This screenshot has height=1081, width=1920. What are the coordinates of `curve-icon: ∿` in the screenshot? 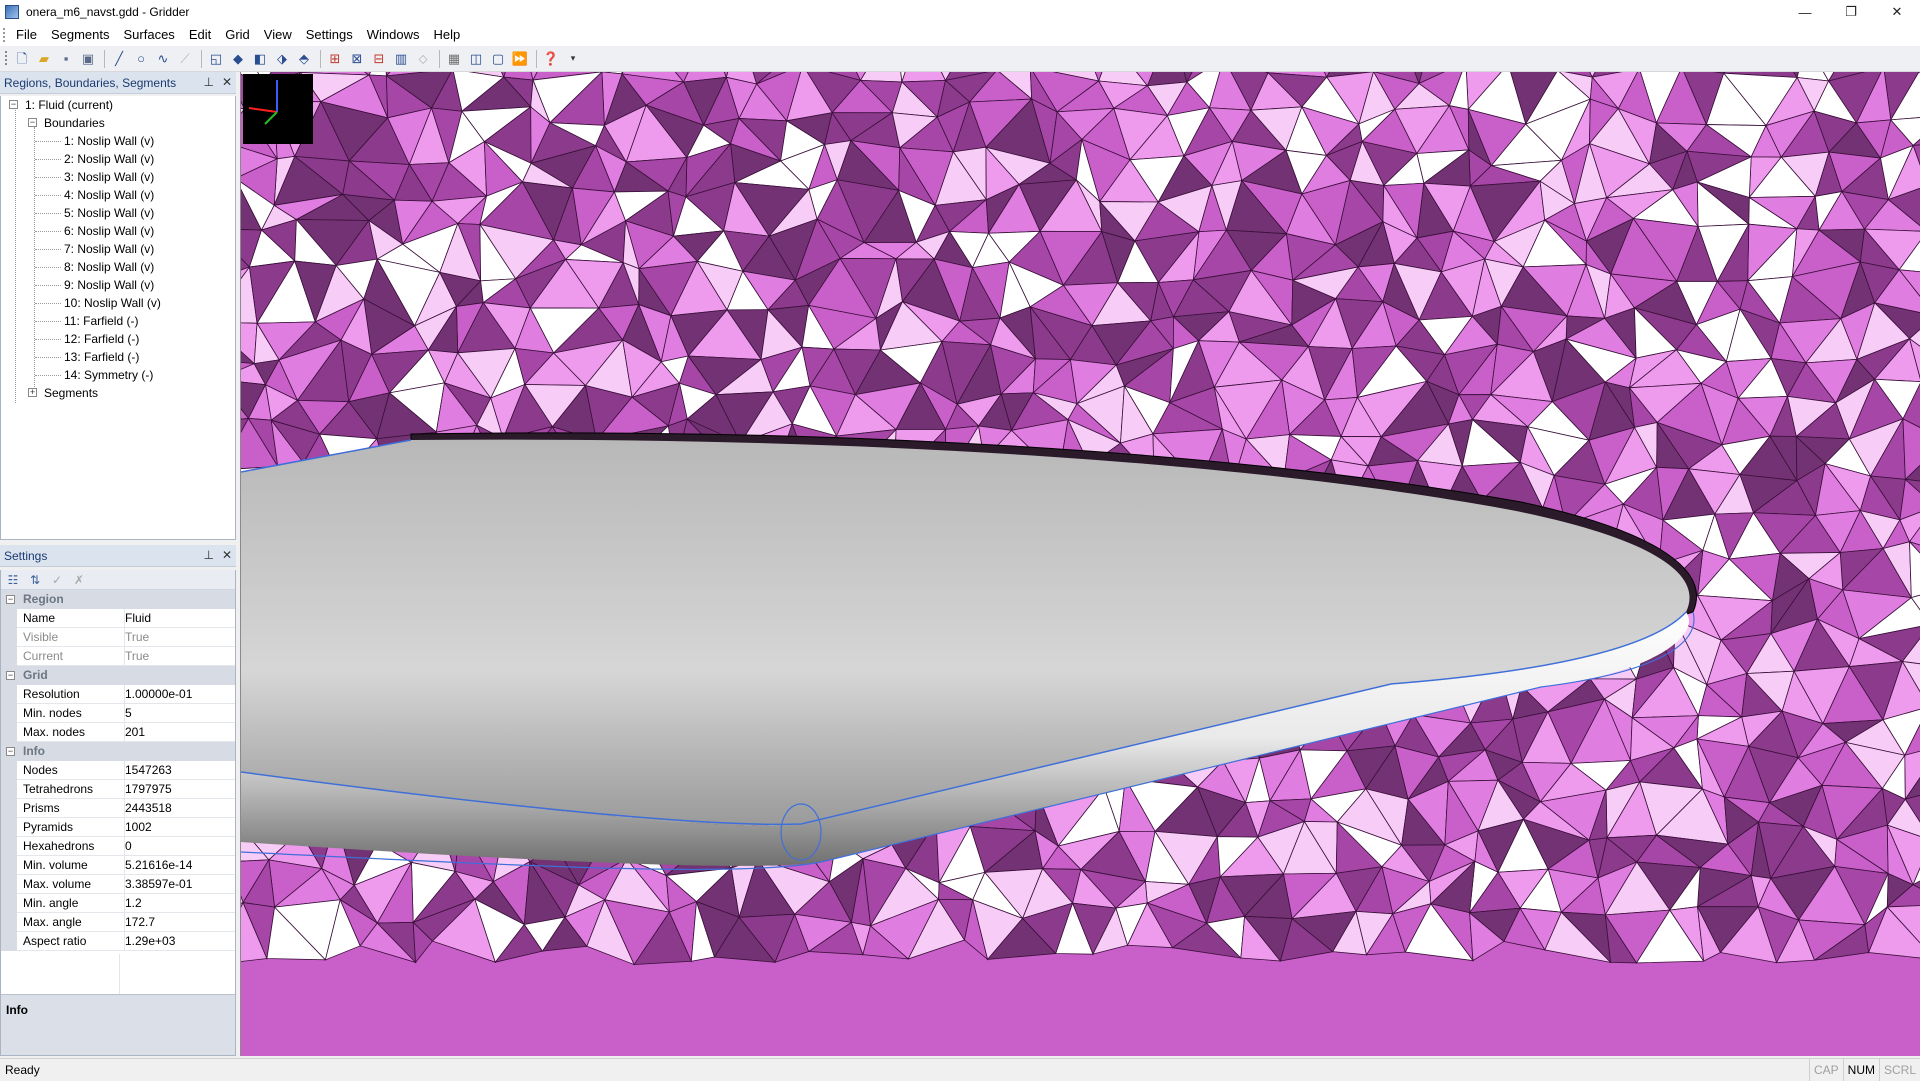 It's located at (163, 59).